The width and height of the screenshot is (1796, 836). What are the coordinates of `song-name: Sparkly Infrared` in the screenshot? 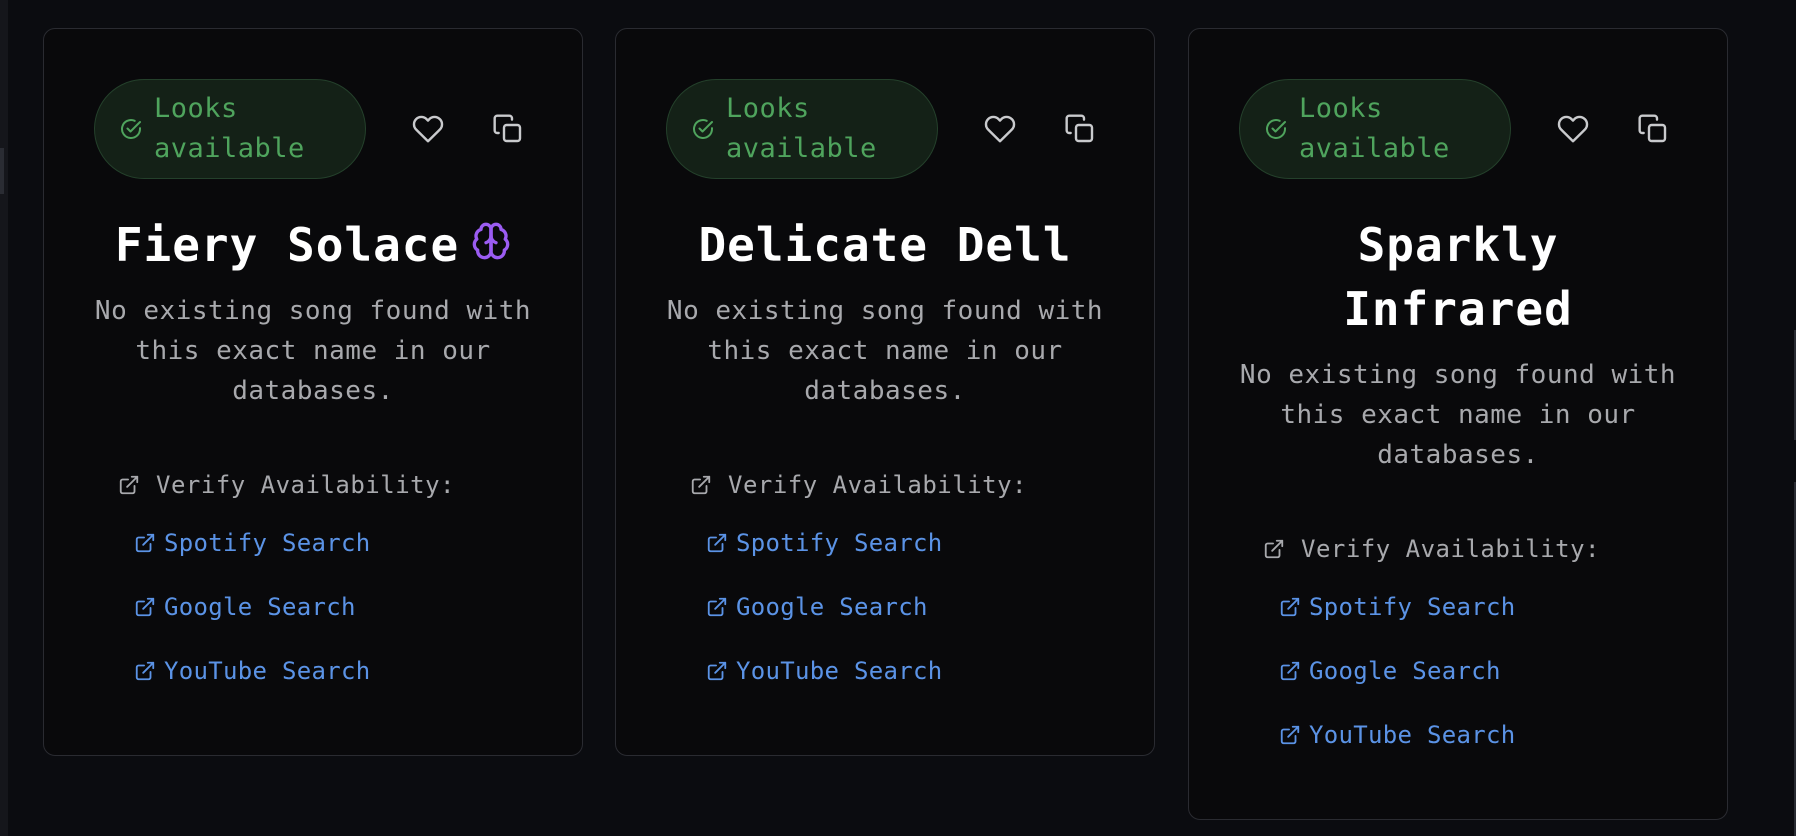 It's located at (1458, 277).